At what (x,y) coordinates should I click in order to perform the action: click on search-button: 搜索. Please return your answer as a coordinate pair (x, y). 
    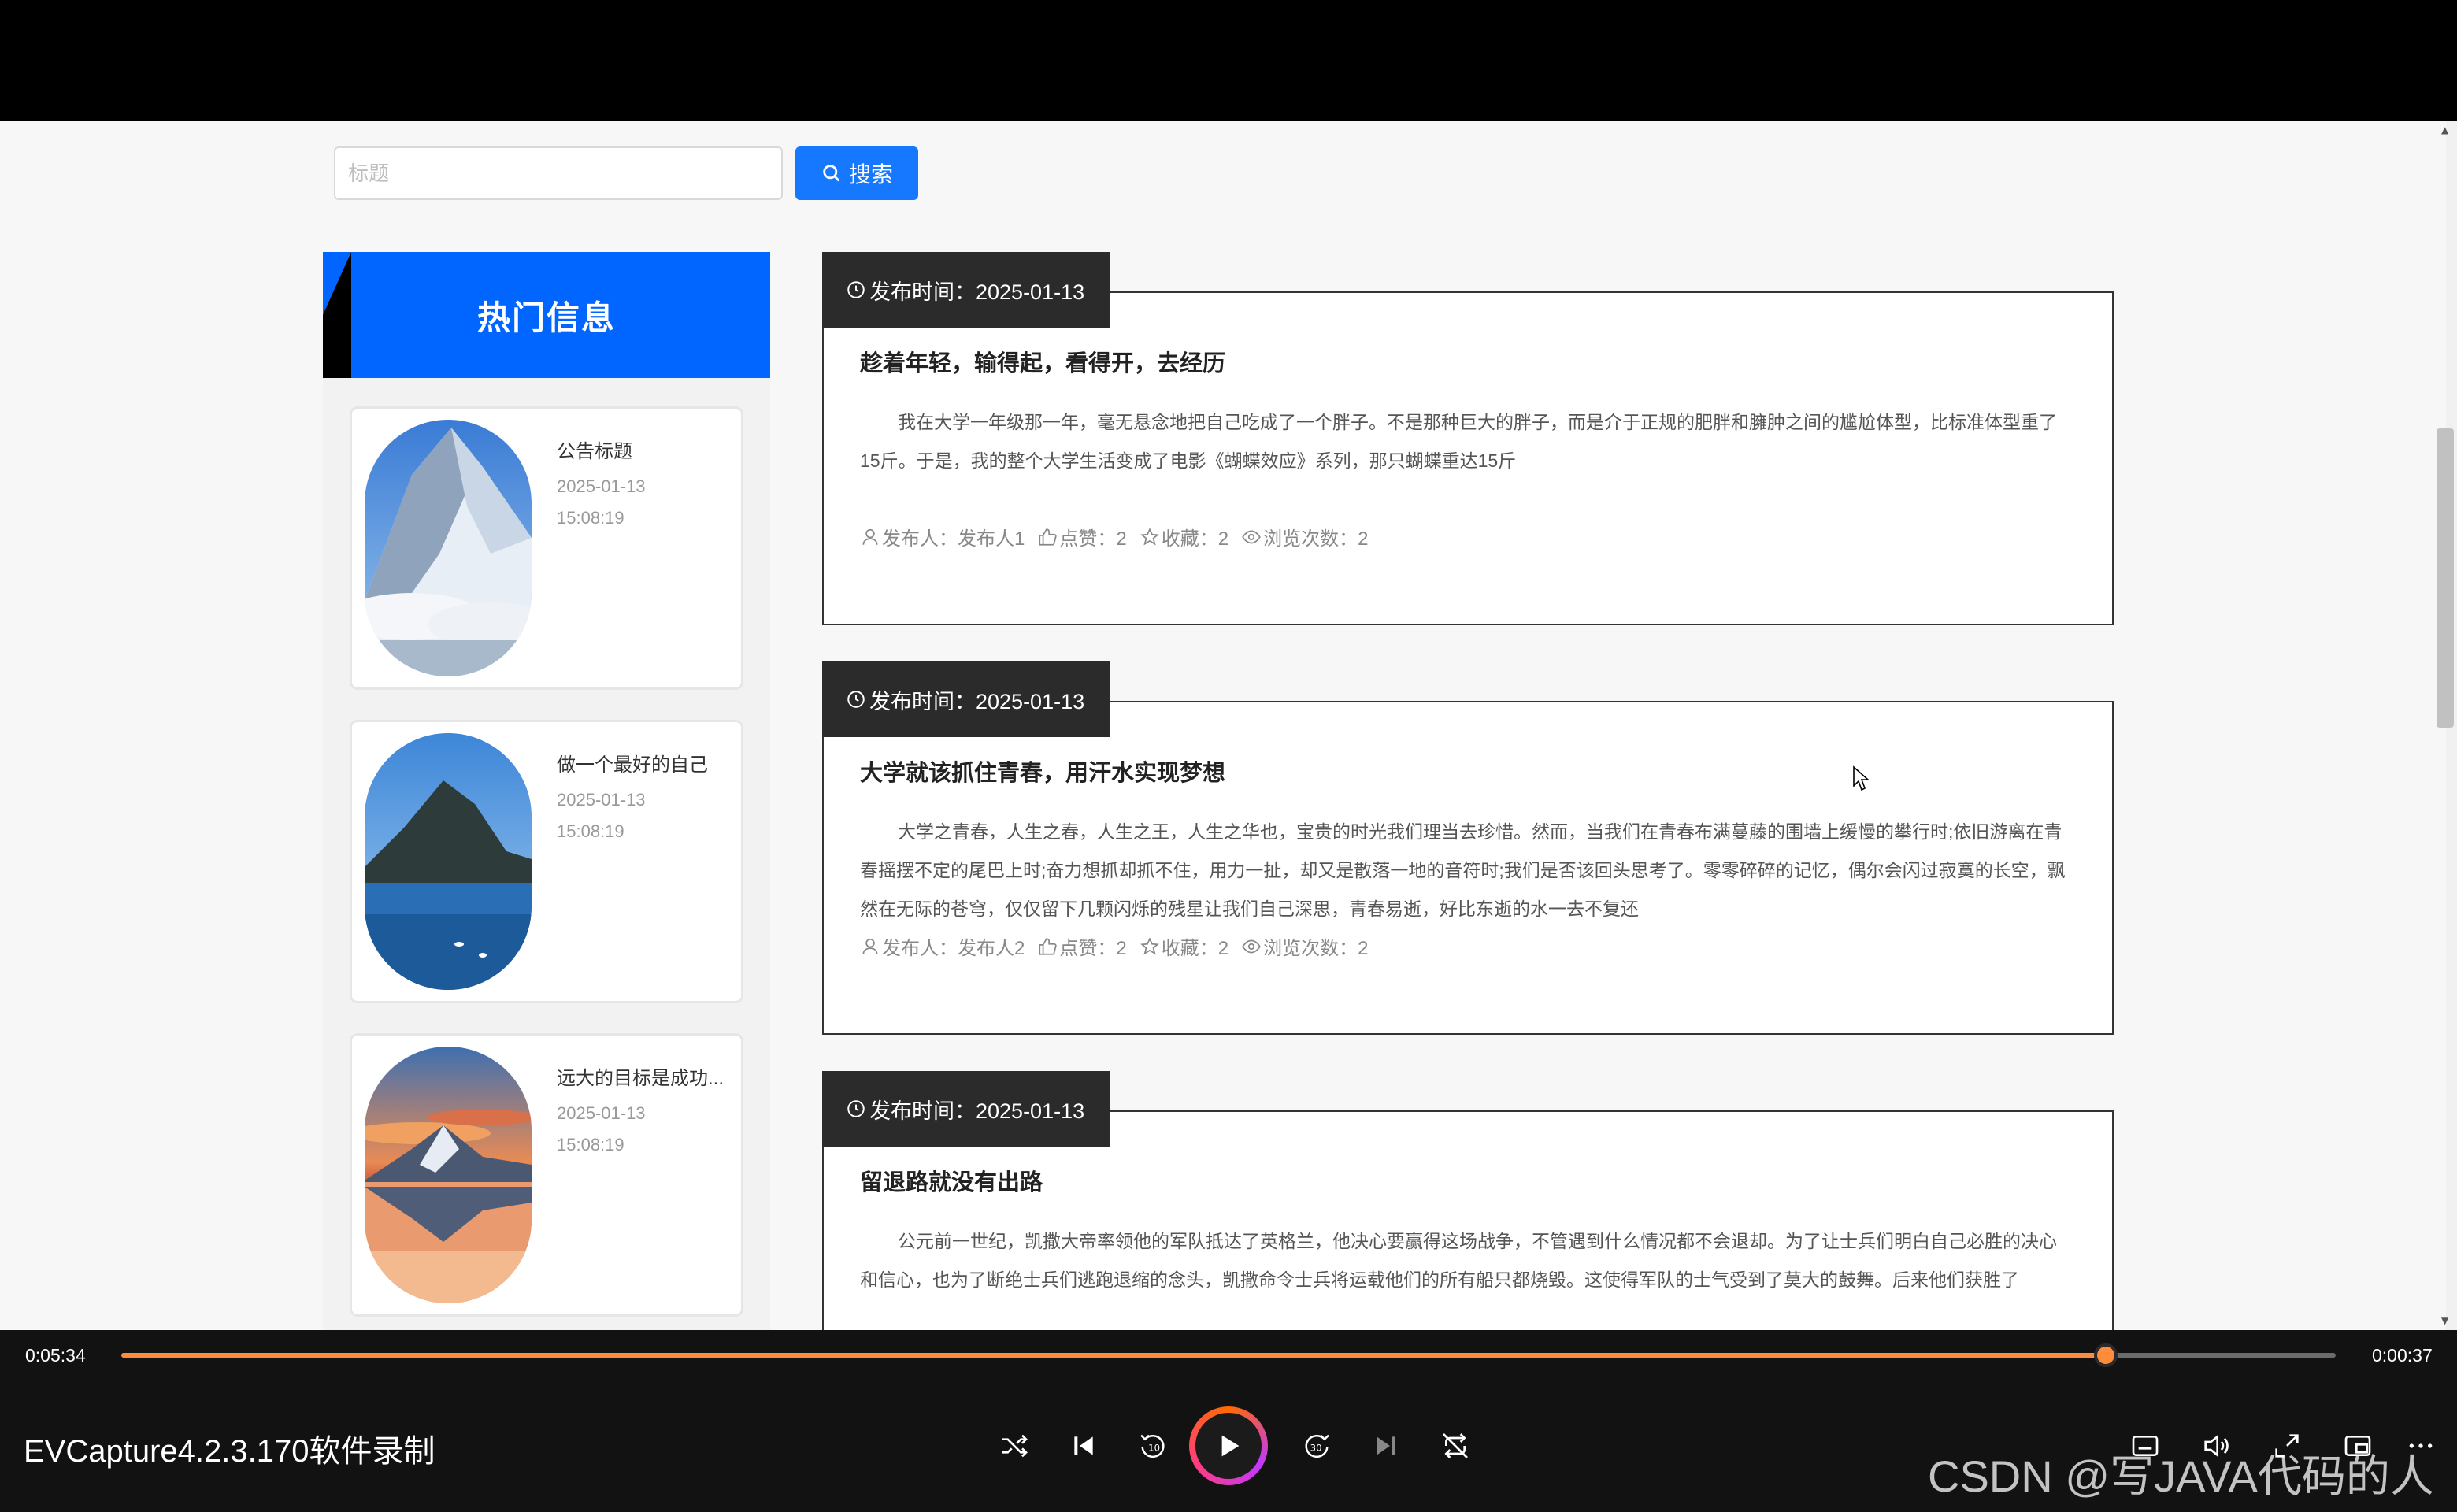
    Looking at the image, I should click on (856, 173).